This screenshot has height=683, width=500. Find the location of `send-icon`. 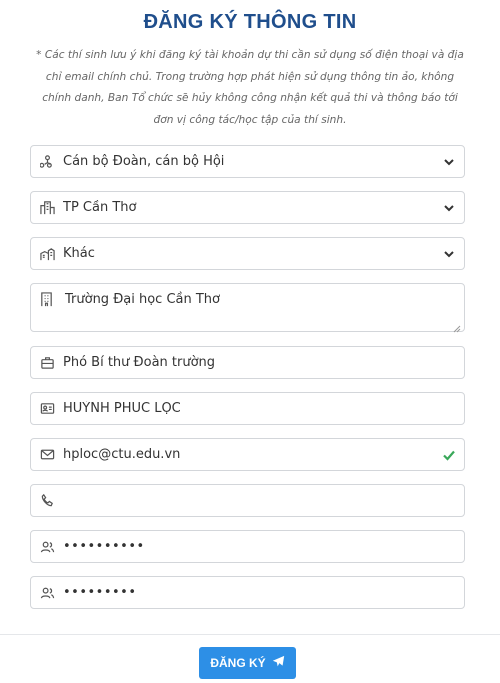

send-icon is located at coordinates (278, 663).